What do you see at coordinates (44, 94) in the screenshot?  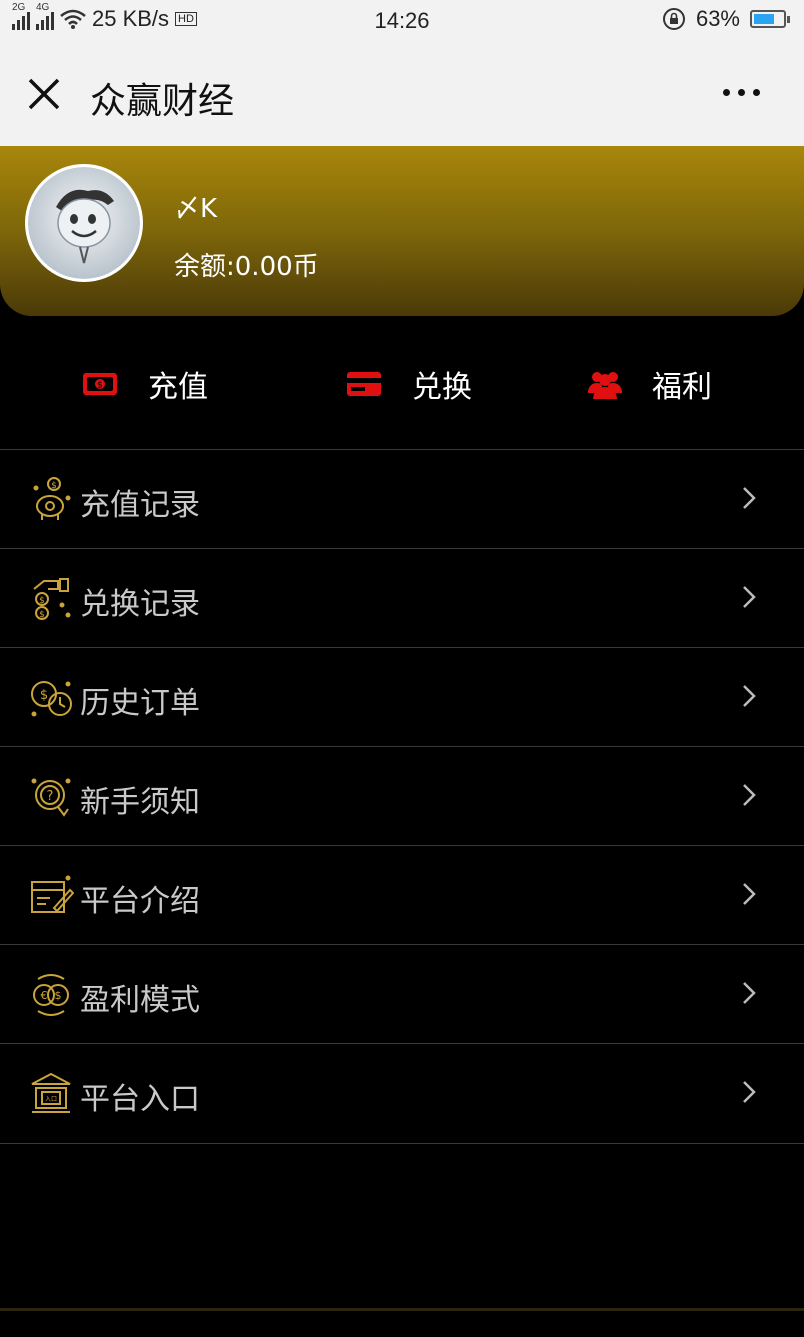 I see `close-icon` at bounding box center [44, 94].